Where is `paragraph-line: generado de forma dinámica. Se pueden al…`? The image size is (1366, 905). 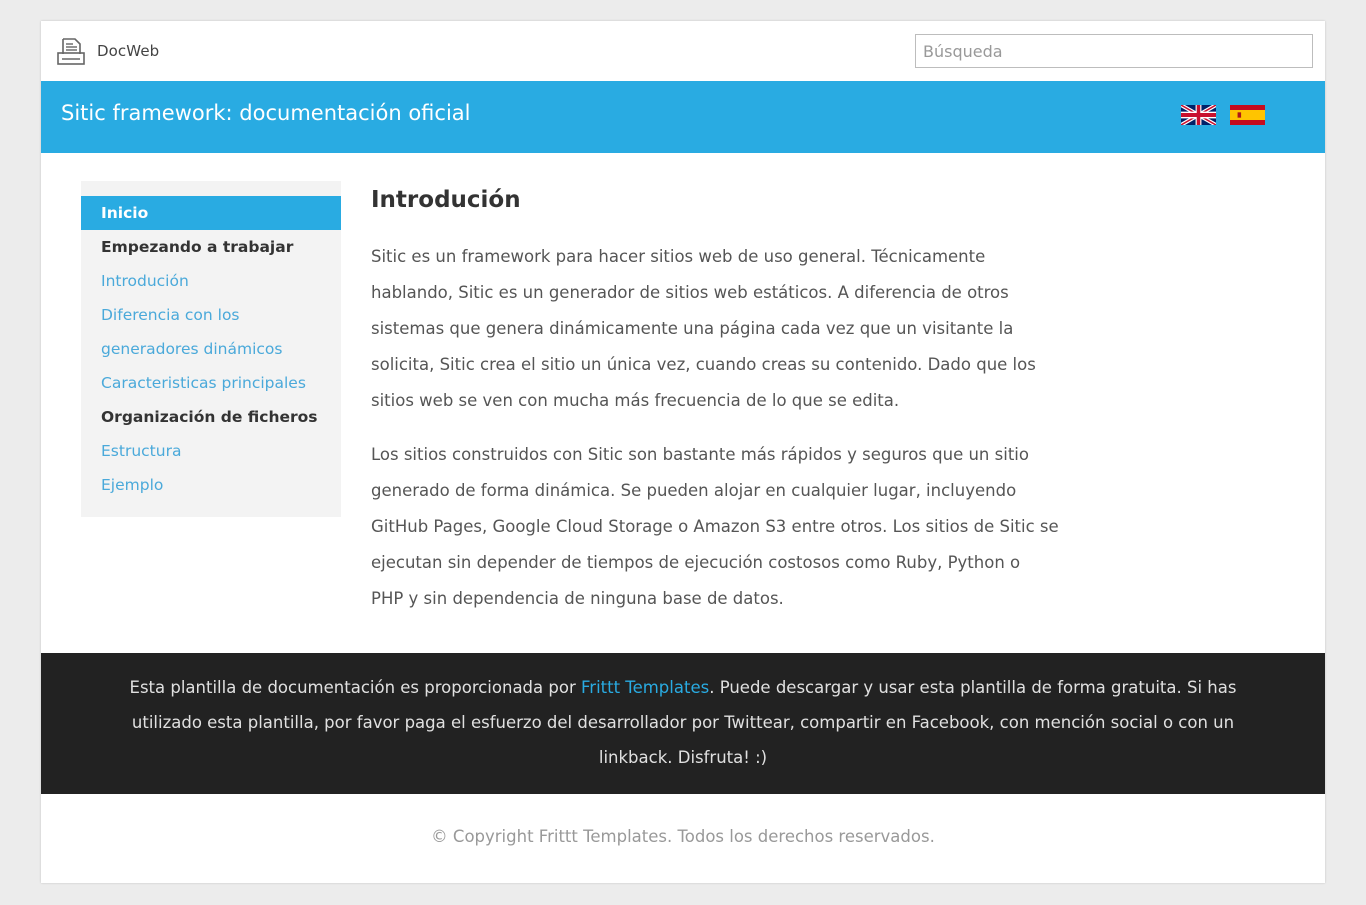 paragraph-line: generado de forma dinámica. Se pueden al… is located at coordinates (694, 490).